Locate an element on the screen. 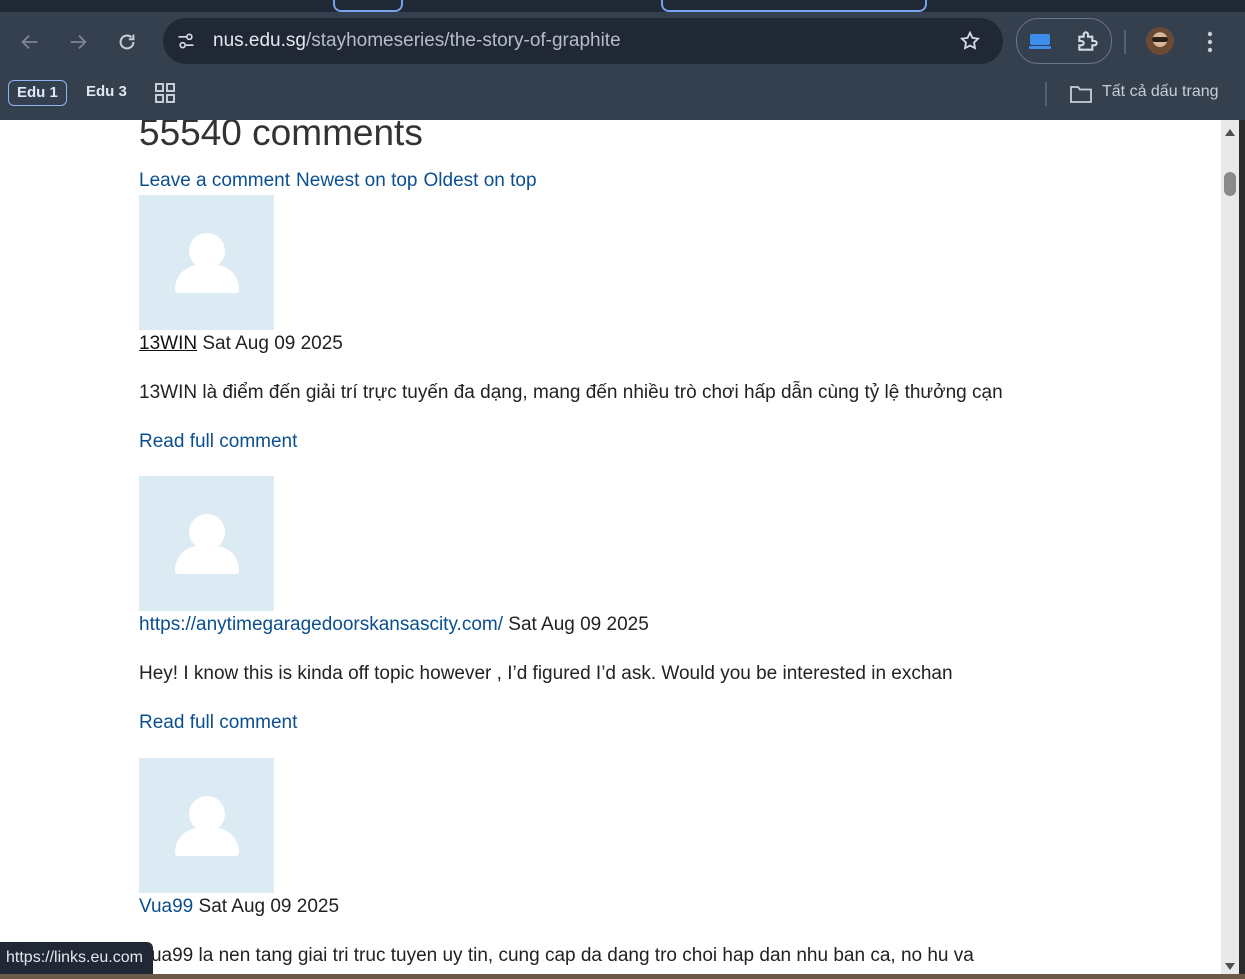 Image resolution: width=1245 pixels, height=979 pixels. apps-grid-icon is located at coordinates (165, 95).